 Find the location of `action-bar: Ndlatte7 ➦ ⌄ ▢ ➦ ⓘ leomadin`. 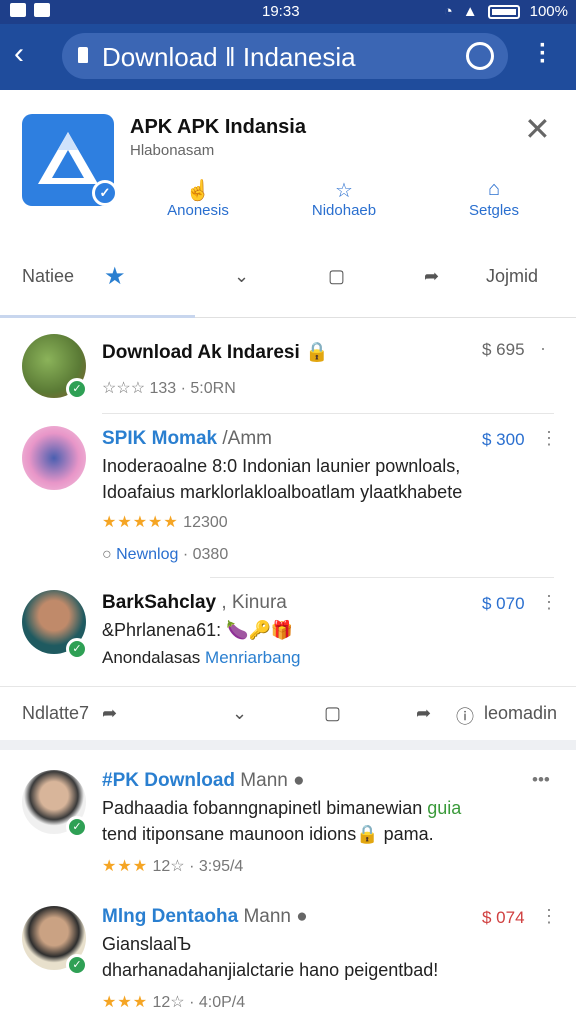

action-bar: Ndlatte7 ➦ ⌄ ▢ ➦ ⓘ leomadin is located at coordinates (288, 713).